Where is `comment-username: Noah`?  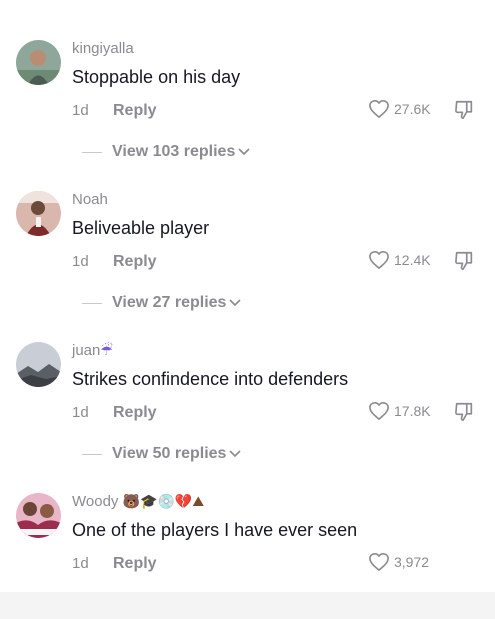 comment-username: Noah is located at coordinates (90, 200).